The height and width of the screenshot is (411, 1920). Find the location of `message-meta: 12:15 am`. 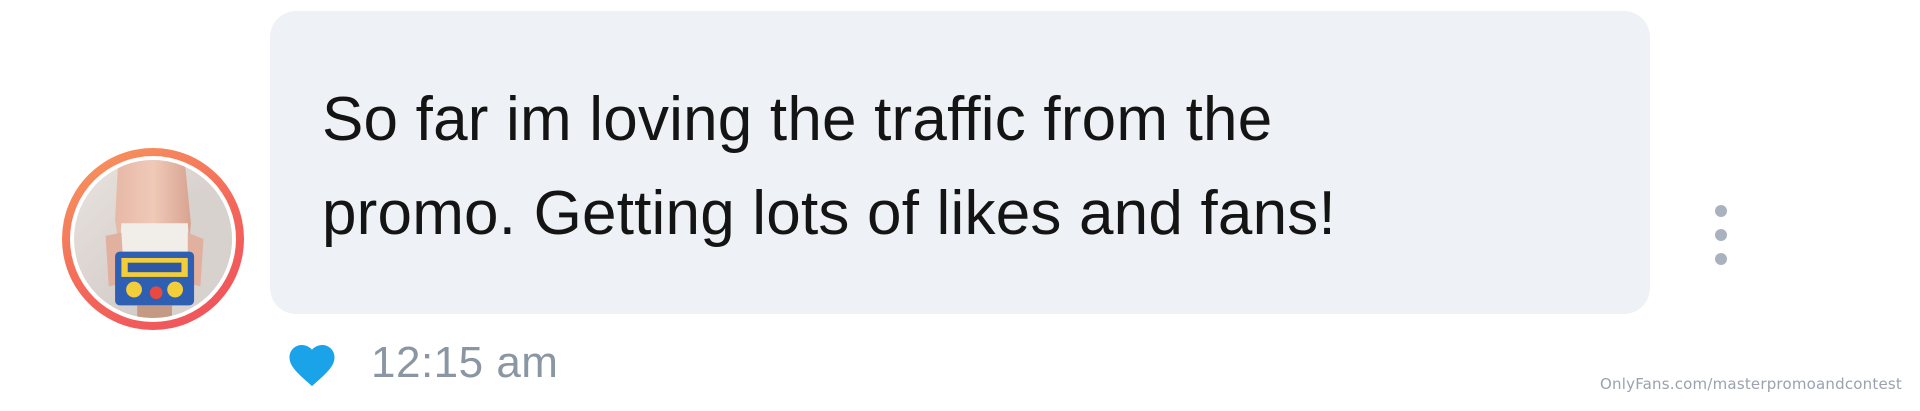

message-meta: 12:15 am is located at coordinates (421, 363).